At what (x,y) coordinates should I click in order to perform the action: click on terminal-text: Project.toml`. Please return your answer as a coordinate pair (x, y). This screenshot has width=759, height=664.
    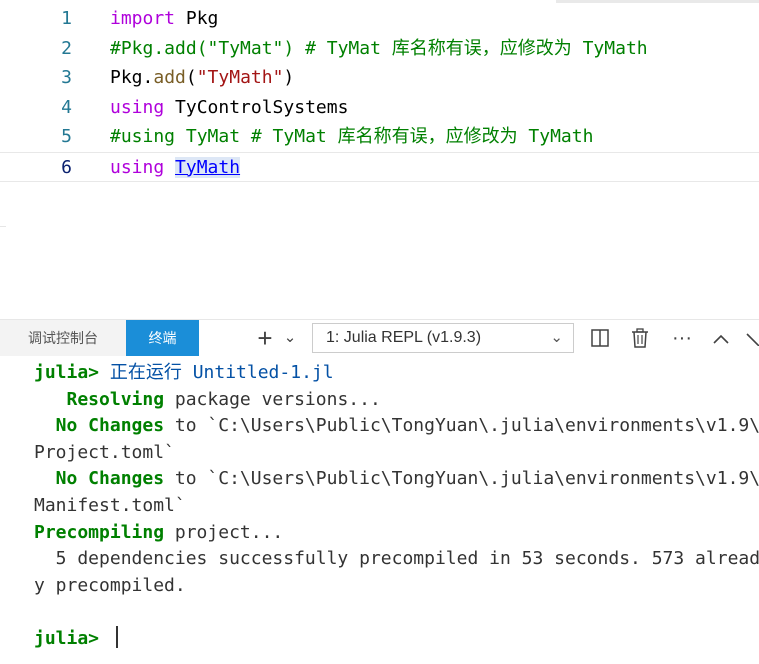
    Looking at the image, I should click on (104, 452).